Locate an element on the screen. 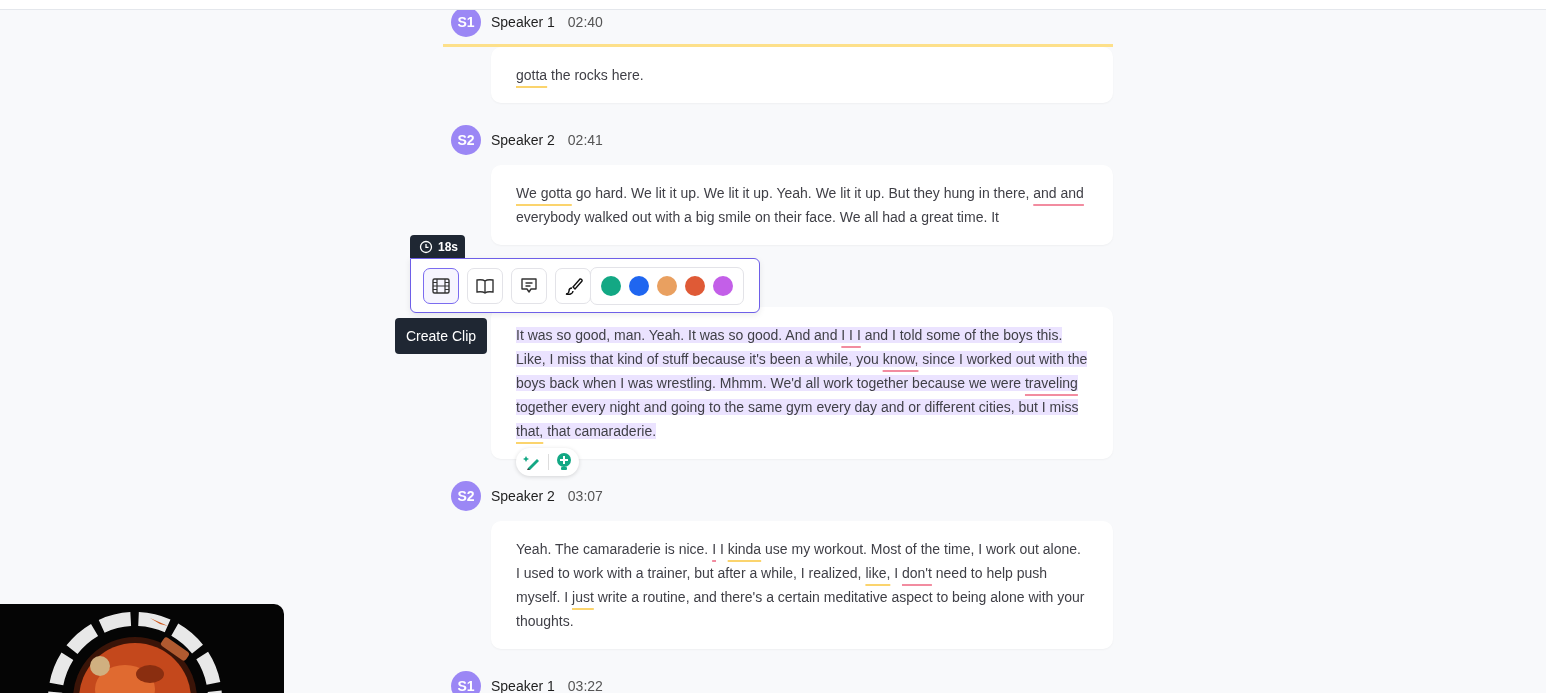 Image resolution: width=1546 pixels, height=693 pixels. brush-tool-button is located at coordinates (573, 285).